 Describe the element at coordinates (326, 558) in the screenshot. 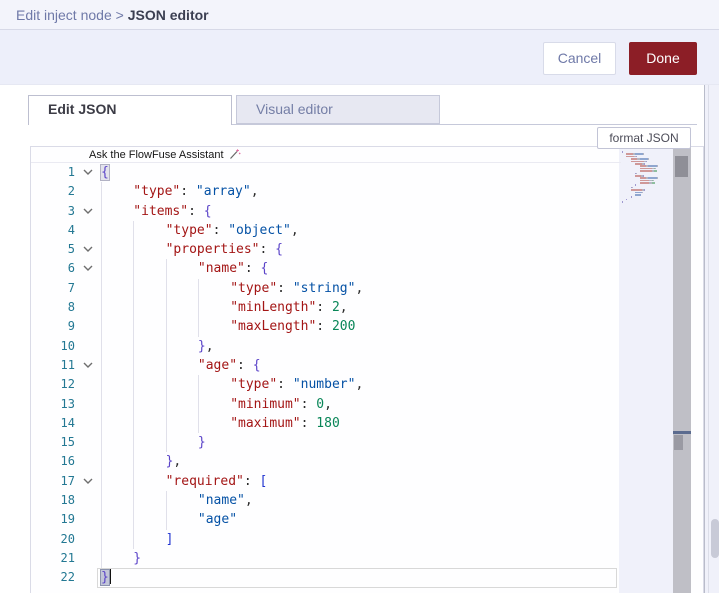

I see `code-line: 21}` at that location.